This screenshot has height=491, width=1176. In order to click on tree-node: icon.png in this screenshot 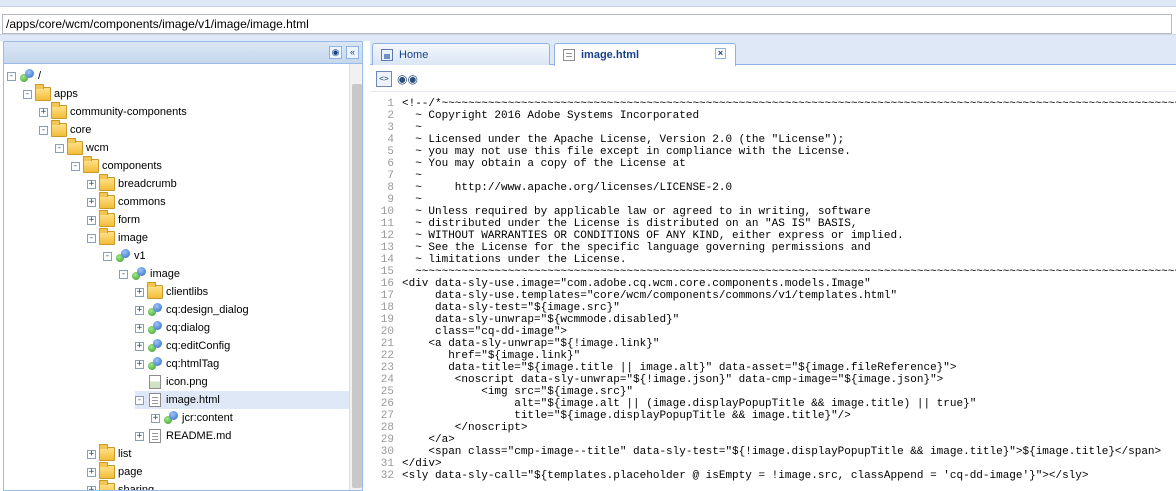, I will do `click(171, 382)`.